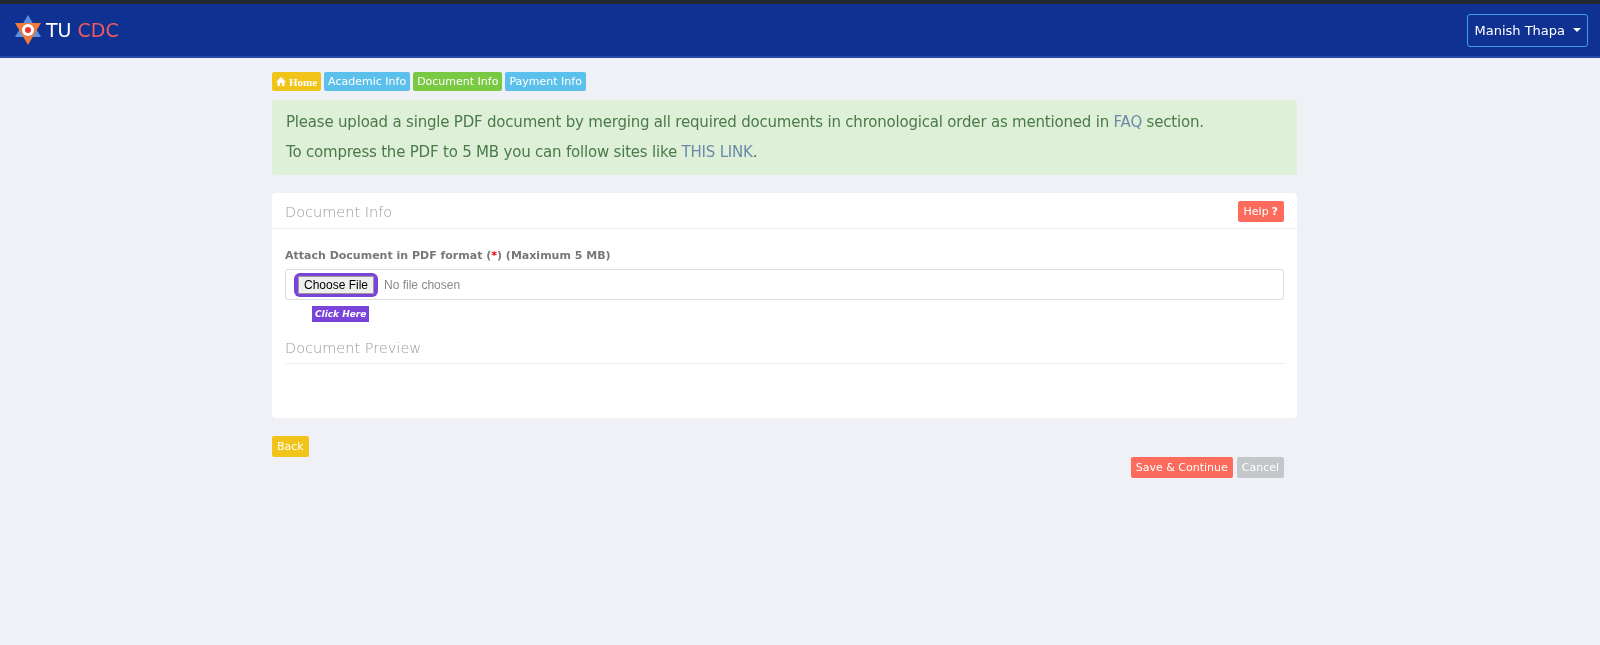 This screenshot has height=645, width=1600. Describe the element at coordinates (336, 284) in the screenshot. I see `choose-file-button: Choose File` at that location.